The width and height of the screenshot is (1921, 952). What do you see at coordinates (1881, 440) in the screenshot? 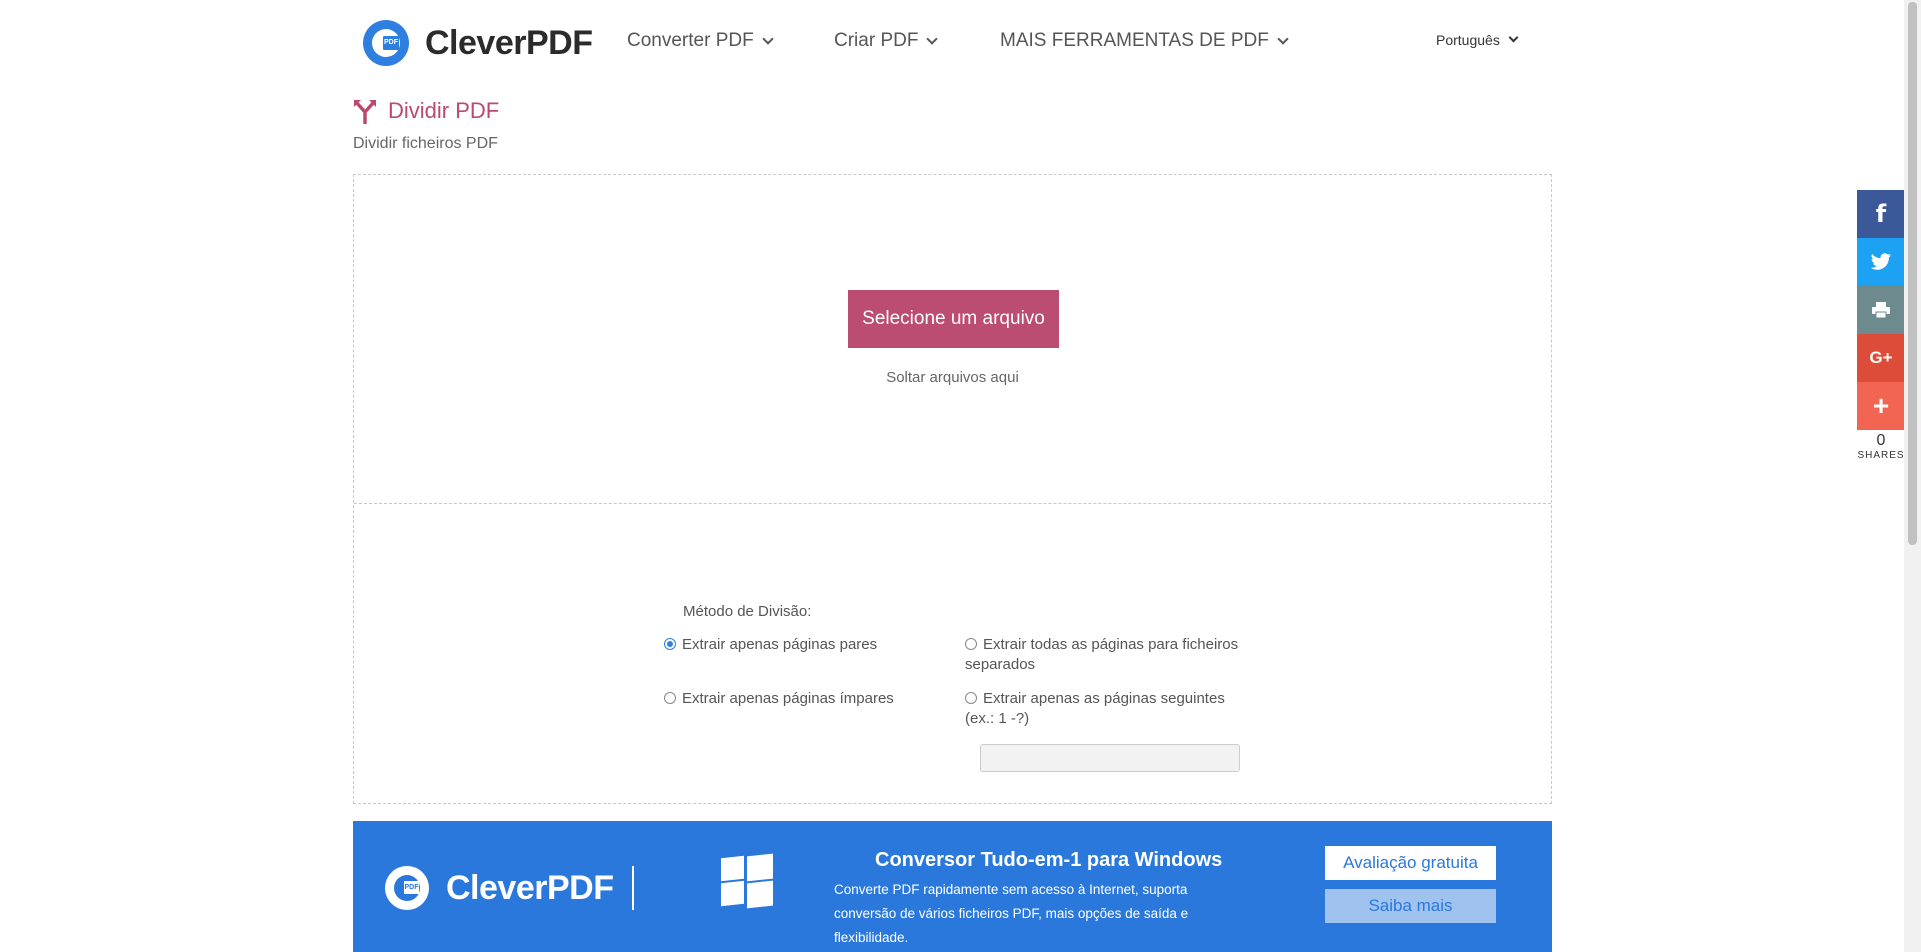
I see `share-count: 0` at bounding box center [1881, 440].